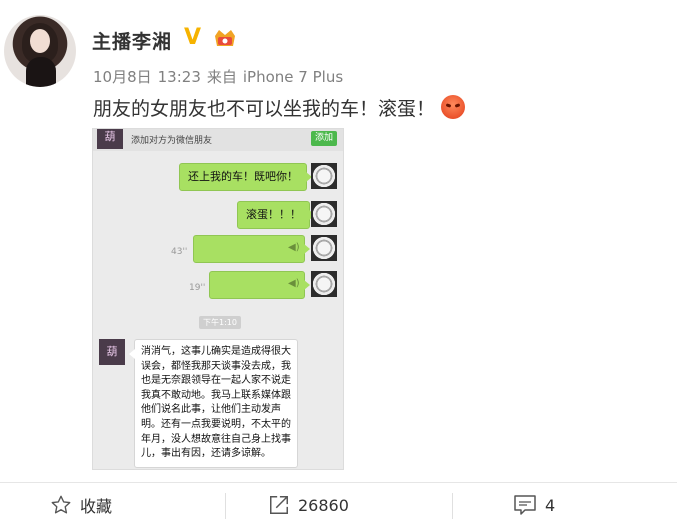 Image resolution: width=677 pixels, height=529 pixels. What do you see at coordinates (172, 141) in the screenshot?
I see `chat-header-title: 添加对方为微信朋友` at bounding box center [172, 141].